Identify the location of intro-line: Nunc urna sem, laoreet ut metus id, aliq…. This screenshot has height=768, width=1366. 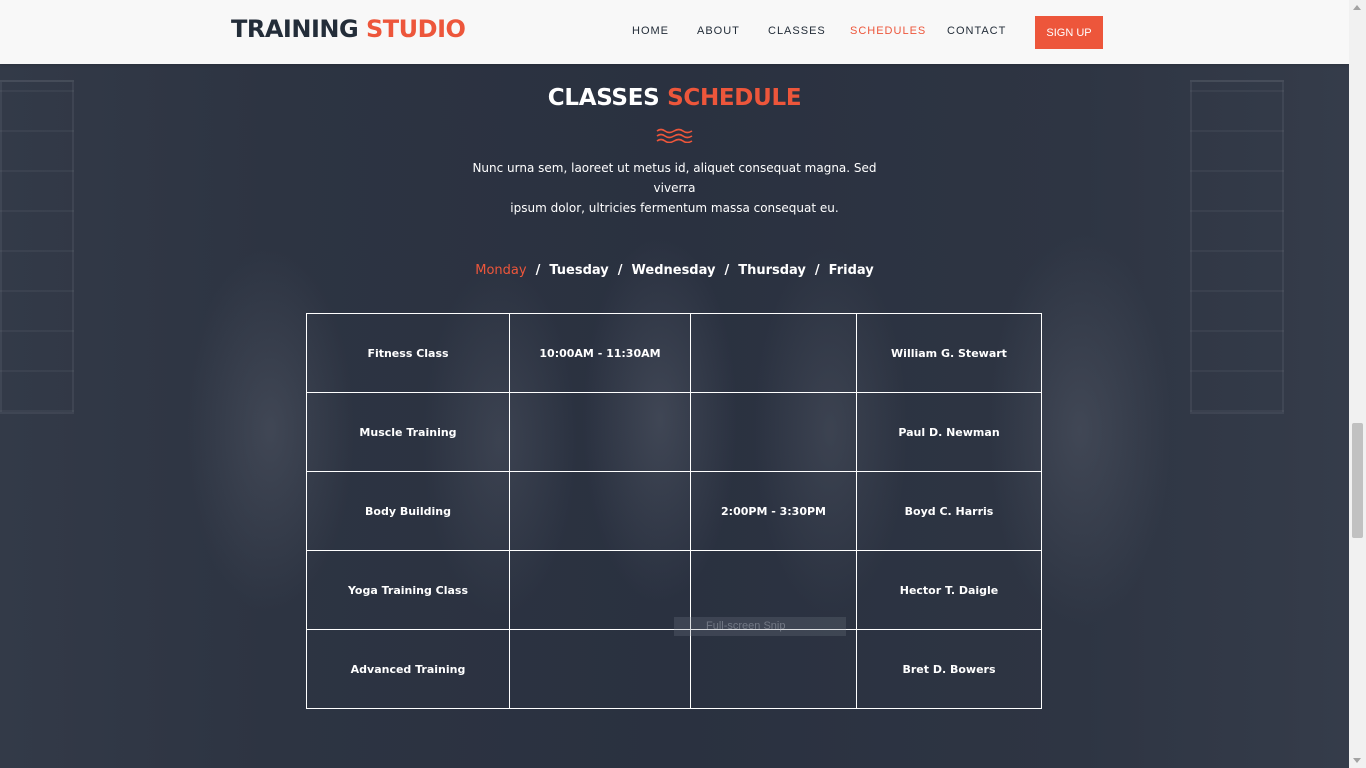
(674, 178).